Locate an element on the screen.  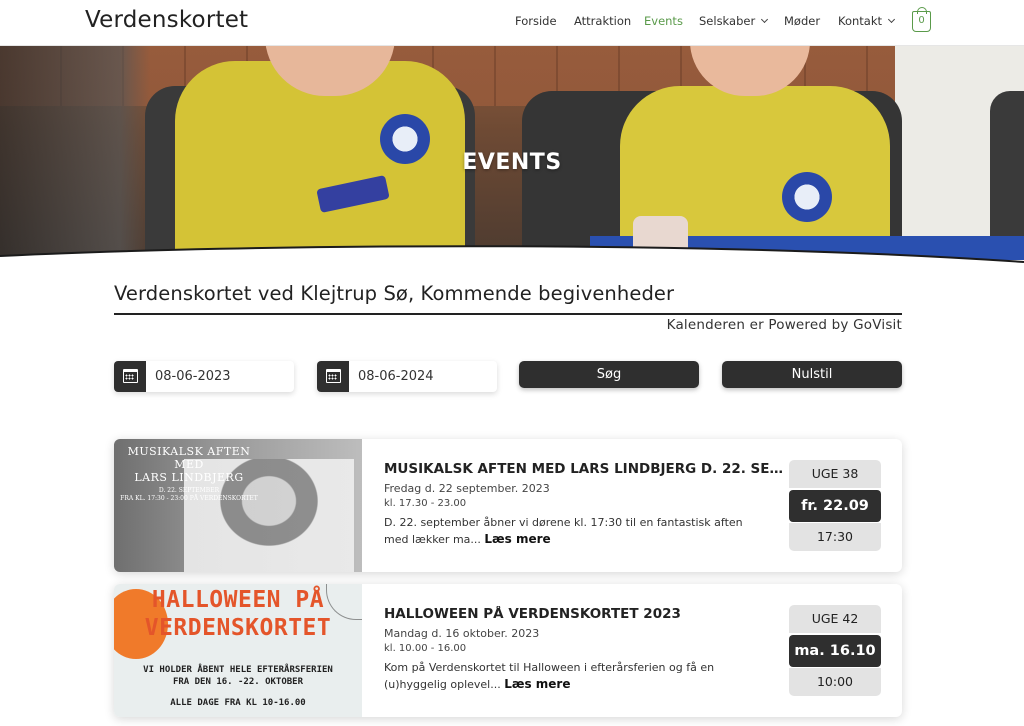
event-image-line: MUSIKALSK AFTEN is located at coordinates (189, 451).